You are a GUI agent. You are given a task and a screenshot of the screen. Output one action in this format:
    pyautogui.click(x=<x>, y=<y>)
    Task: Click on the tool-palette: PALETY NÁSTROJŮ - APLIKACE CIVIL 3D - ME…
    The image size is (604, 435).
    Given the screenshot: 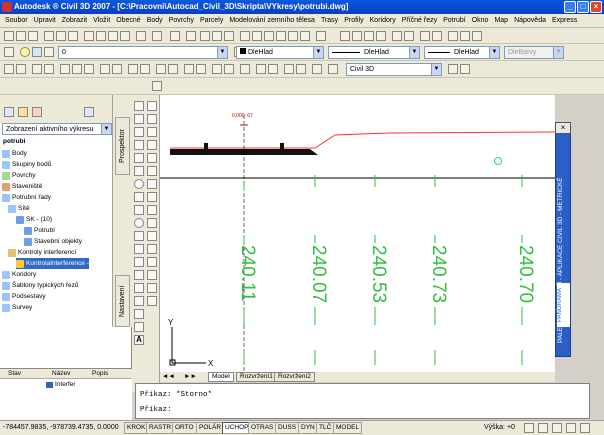 What is the action you would take?
    pyautogui.click(x=563, y=239)
    